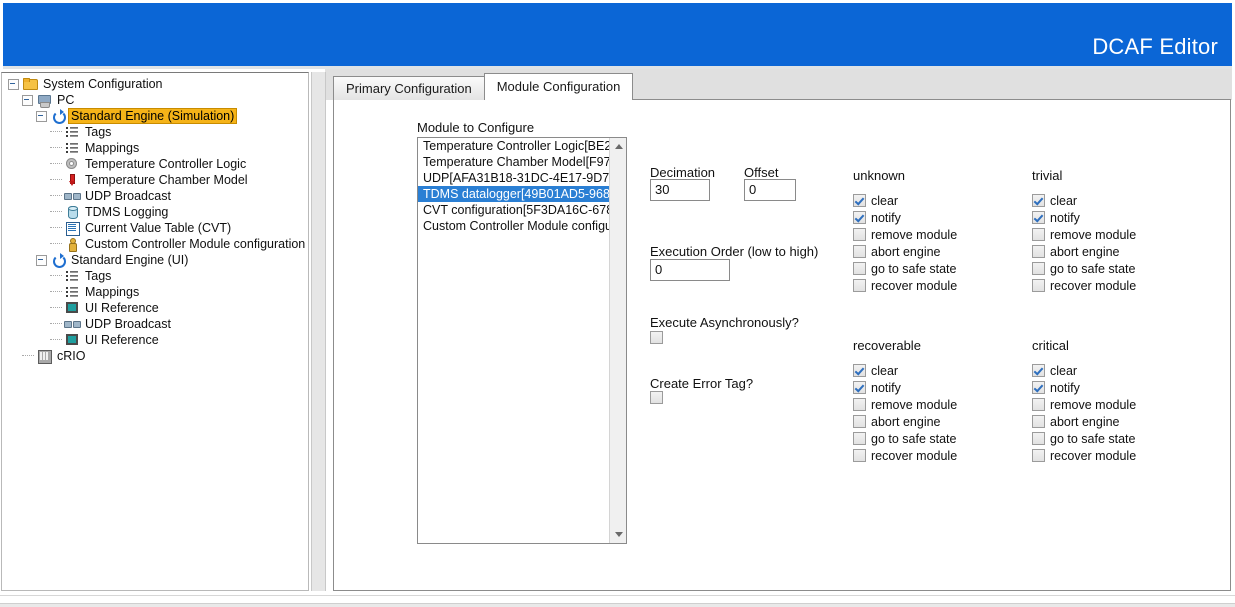 This screenshot has width=1235, height=607. What do you see at coordinates (886, 217) in the screenshot?
I see `error-option-label: notify` at bounding box center [886, 217].